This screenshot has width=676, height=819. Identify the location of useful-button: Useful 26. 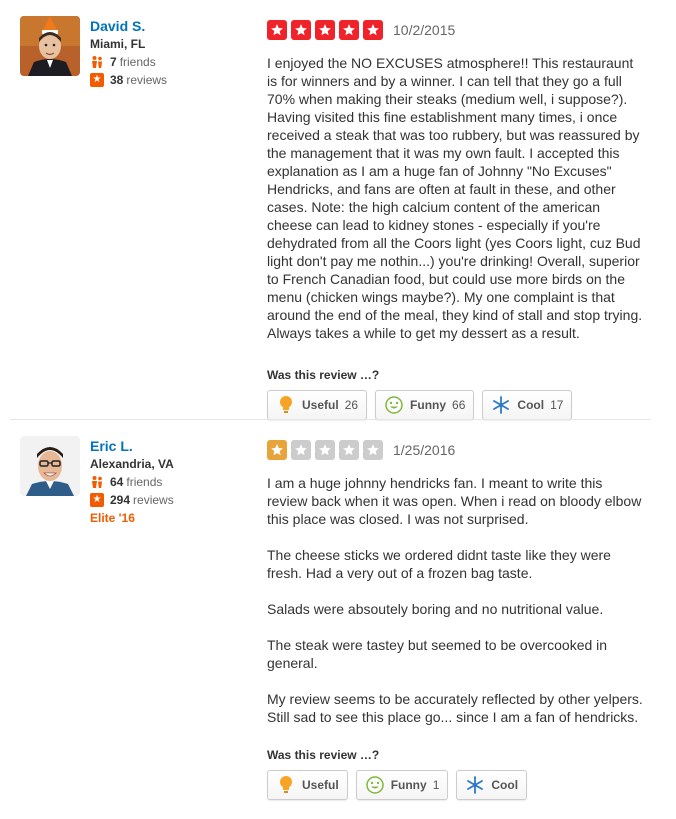
(317, 405).